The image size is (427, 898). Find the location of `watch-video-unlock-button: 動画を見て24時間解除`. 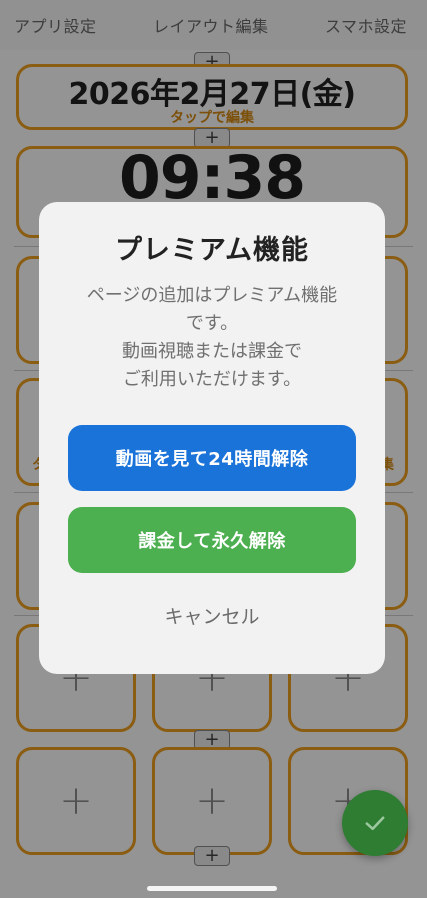

watch-video-unlock-button: 動画を見て24時間解除 is located at coordinates (212, 458).